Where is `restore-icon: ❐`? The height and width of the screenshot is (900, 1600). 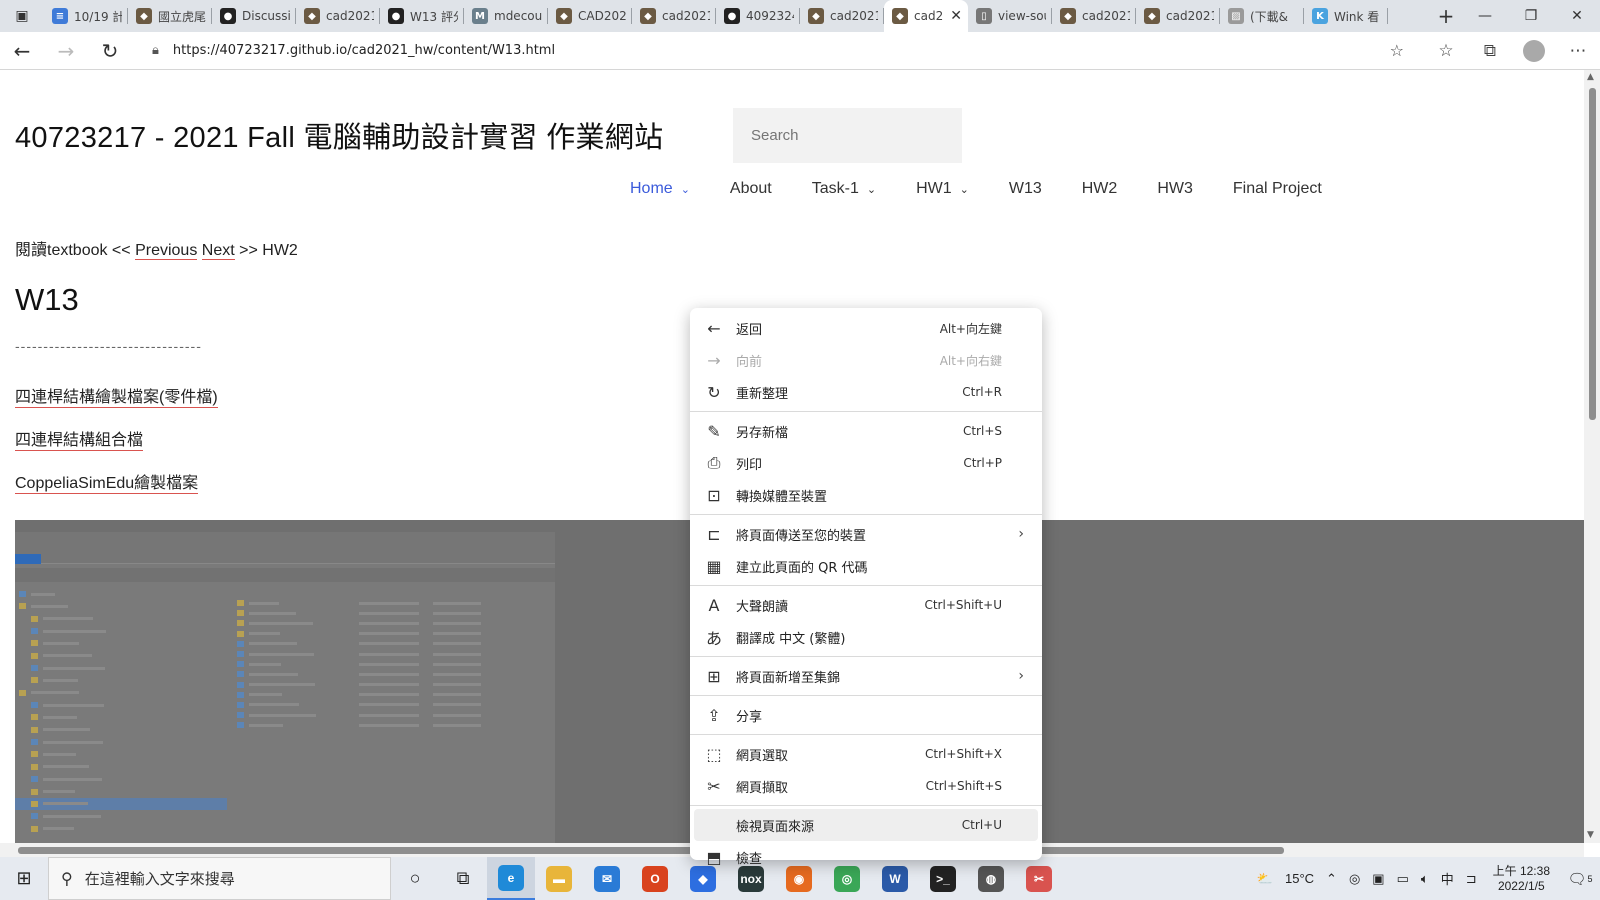
restore-icon: ❐ is located at coordinates (1531, 16).